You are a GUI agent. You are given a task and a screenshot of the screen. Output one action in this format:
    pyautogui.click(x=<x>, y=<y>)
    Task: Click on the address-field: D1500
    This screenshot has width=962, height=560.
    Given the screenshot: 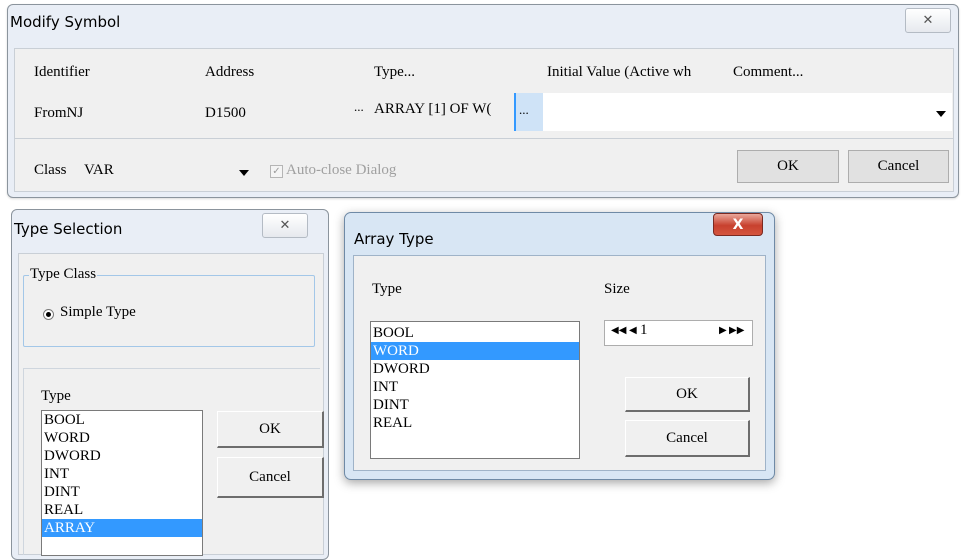 What is the action you would take?
    pyautogui.click(x=225, y=113)
    